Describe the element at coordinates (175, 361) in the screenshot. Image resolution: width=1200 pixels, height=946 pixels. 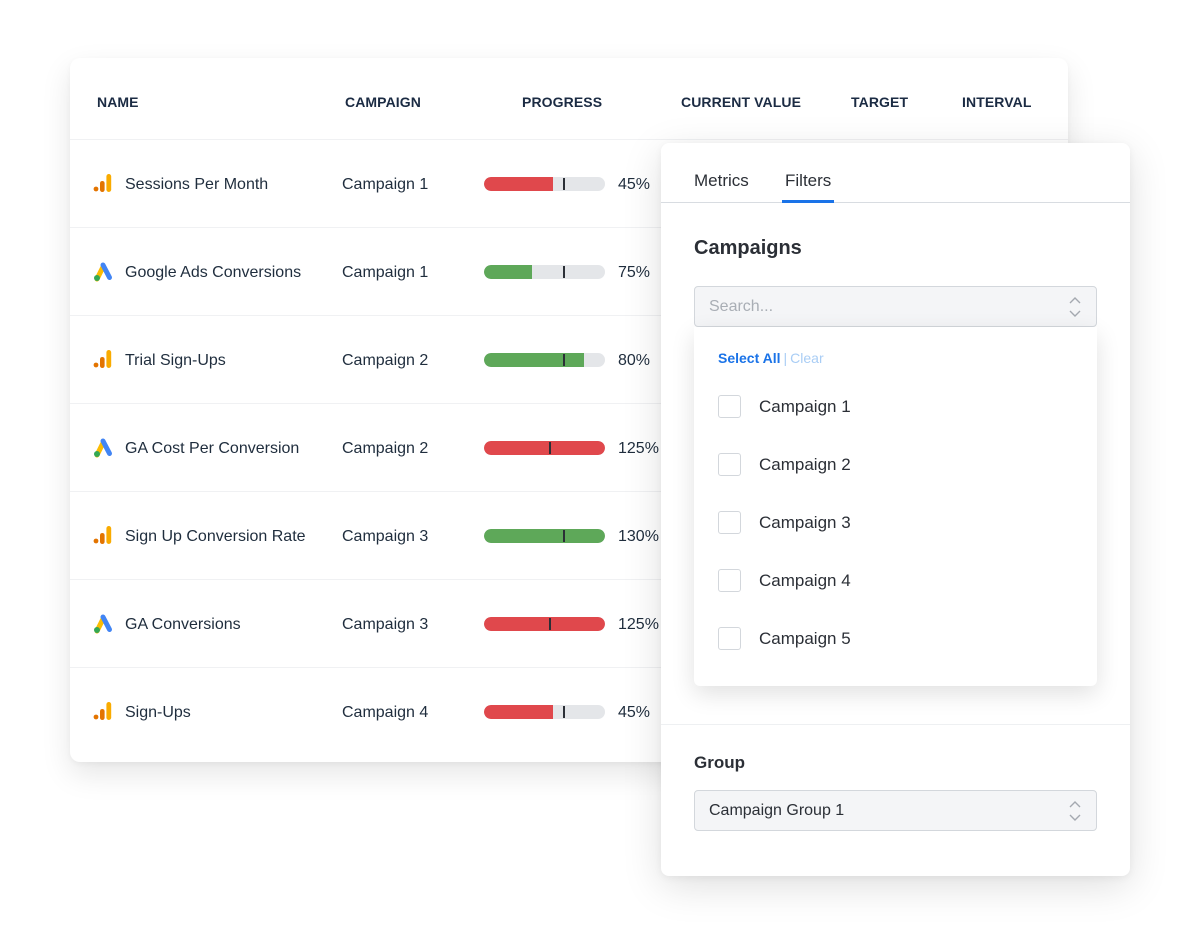
I see `metric-name: Trial Sign-Ups` at that location.